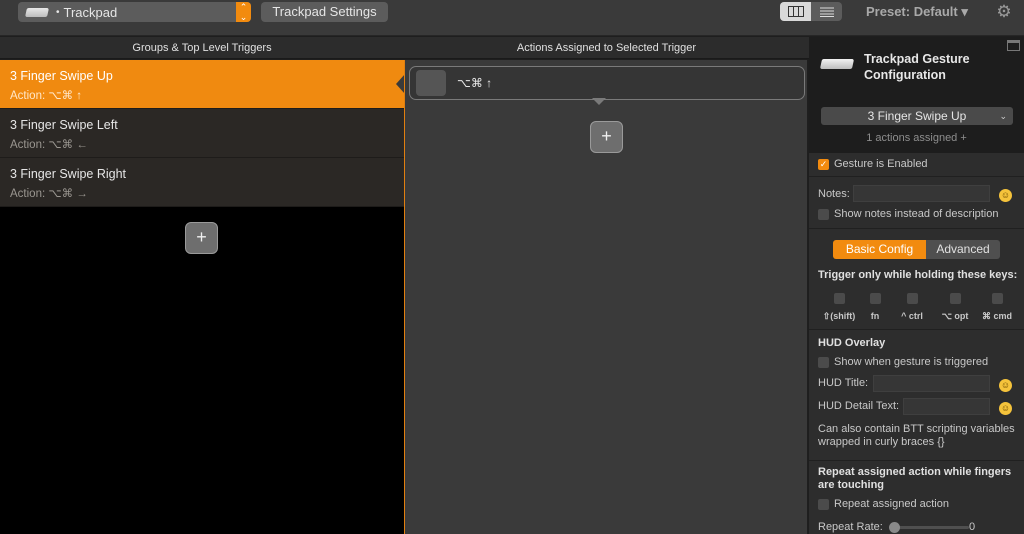  What do you see at coordinates (431, 83) in the screenshot?
I see `action-icon` at bounding box center [431, 83].